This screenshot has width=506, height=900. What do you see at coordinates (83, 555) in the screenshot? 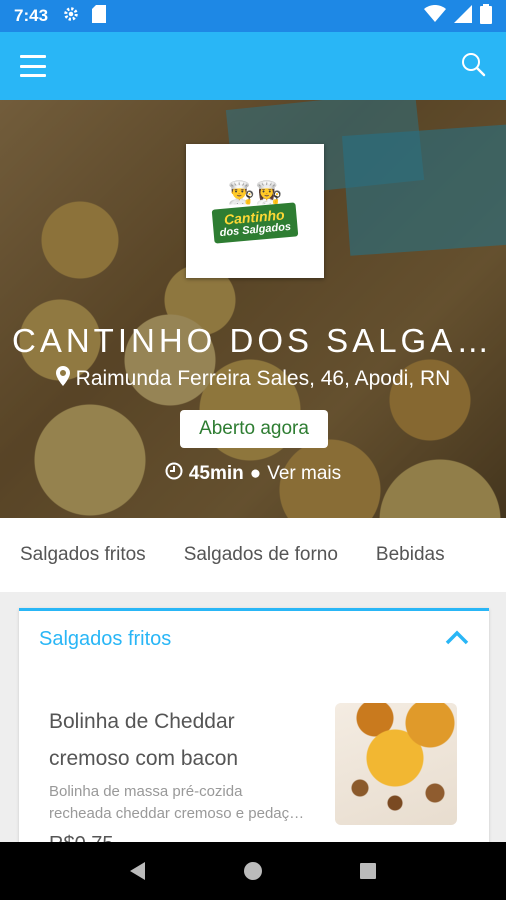
I see `tab-salgados-fritos: Salgados fritos` at bounding box center [83, 555].